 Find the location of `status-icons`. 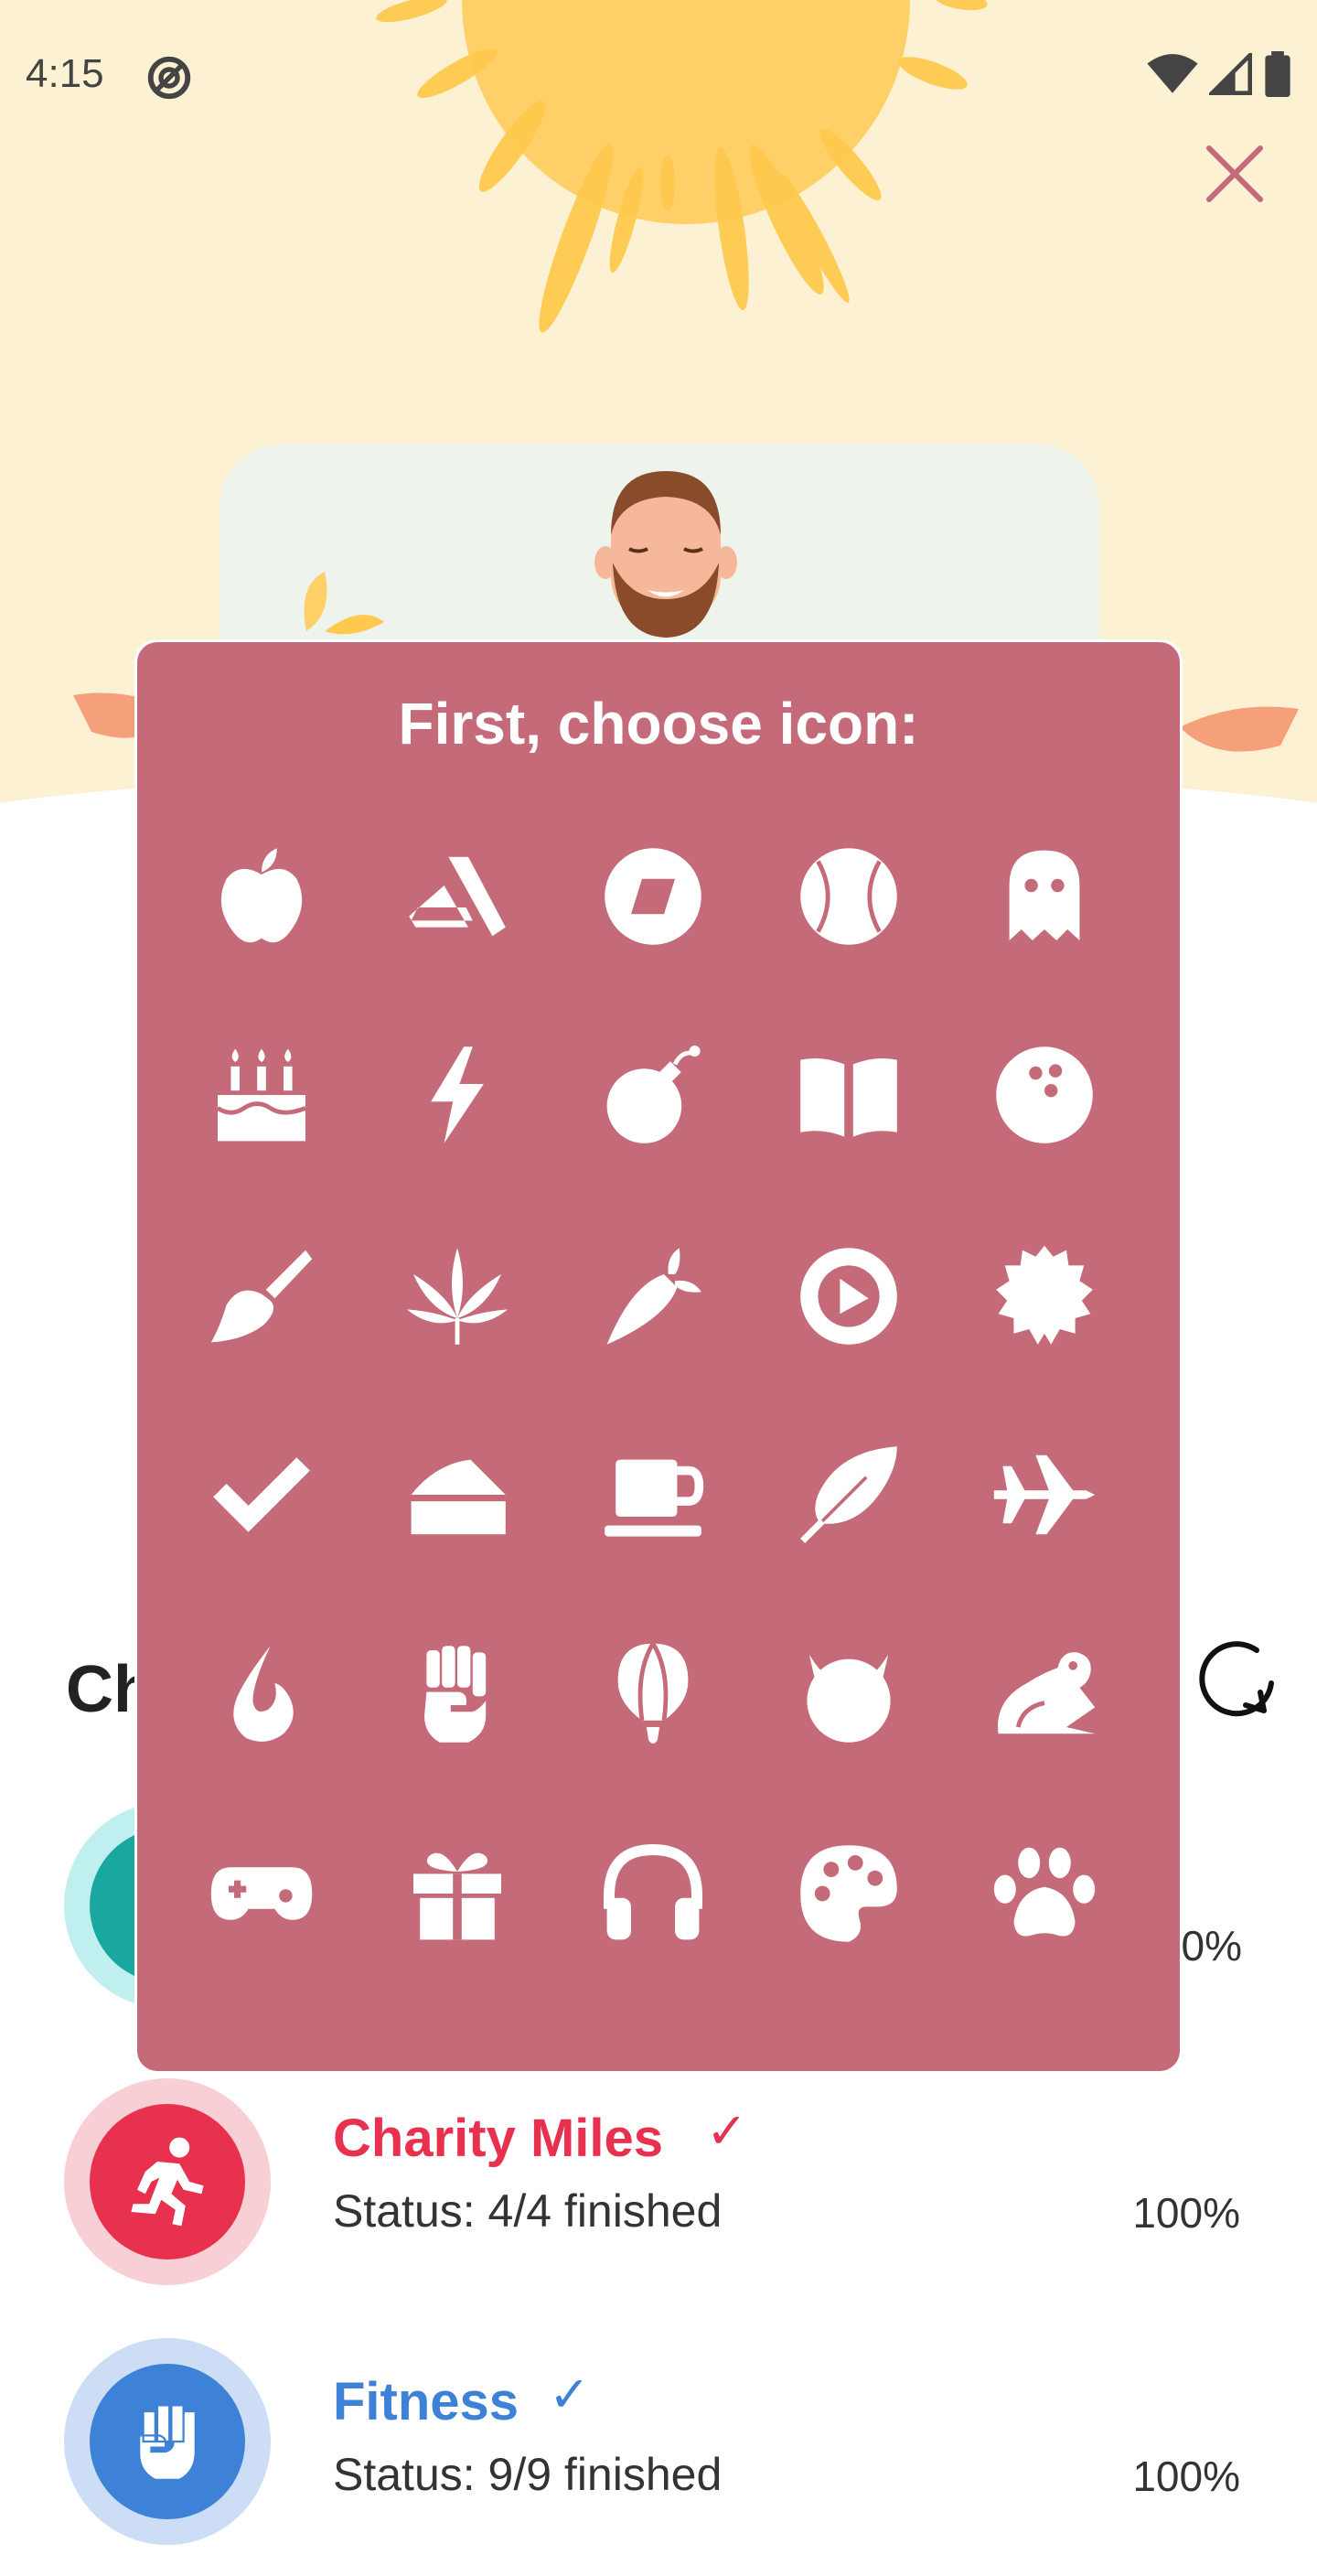

status-icons is located at coordinates (1219, 74).